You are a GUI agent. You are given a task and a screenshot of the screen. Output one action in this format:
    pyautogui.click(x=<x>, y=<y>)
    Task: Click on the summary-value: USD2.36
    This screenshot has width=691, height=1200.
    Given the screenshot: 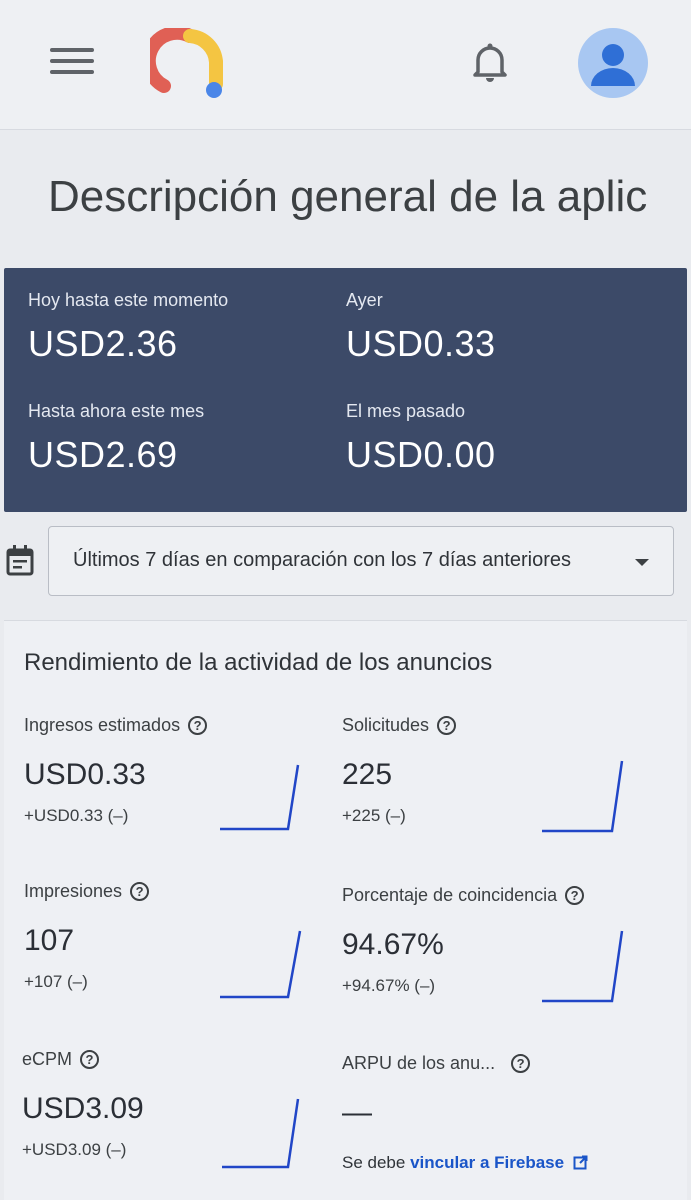 What is the action you would take?
    pyautogui.click(x=103, y=343)
    